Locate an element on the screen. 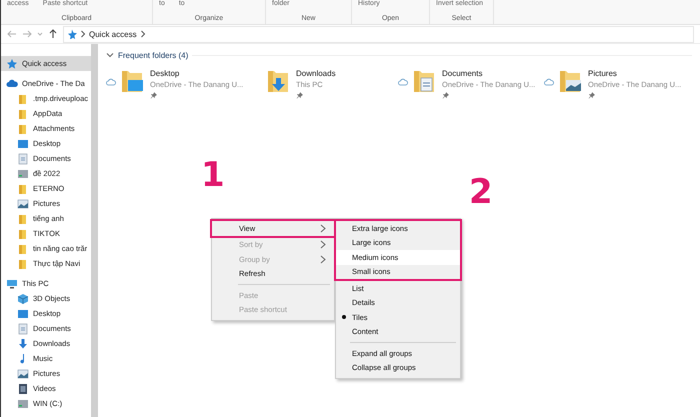  step-number: 2 is located at coordinates (481, 192).